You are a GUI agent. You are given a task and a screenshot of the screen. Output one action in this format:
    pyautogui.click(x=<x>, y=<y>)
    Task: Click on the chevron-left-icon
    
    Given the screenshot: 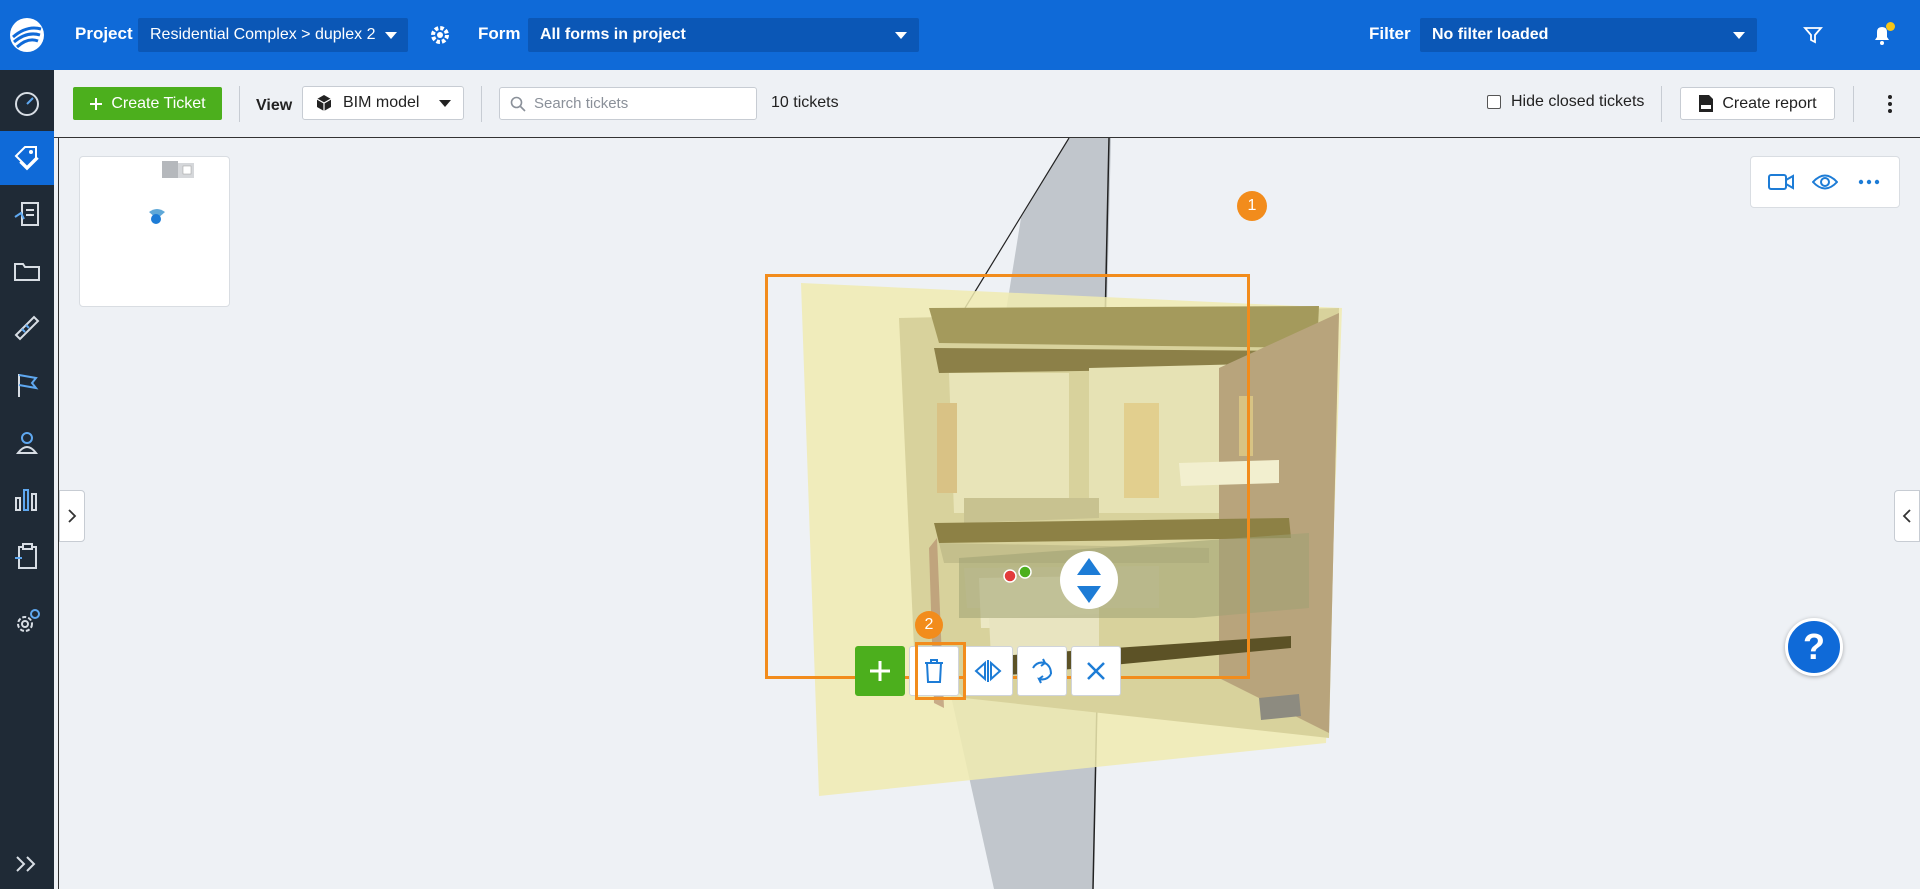 What is the action you would take?
    pyautogui.click(x=1906, y=516)
    